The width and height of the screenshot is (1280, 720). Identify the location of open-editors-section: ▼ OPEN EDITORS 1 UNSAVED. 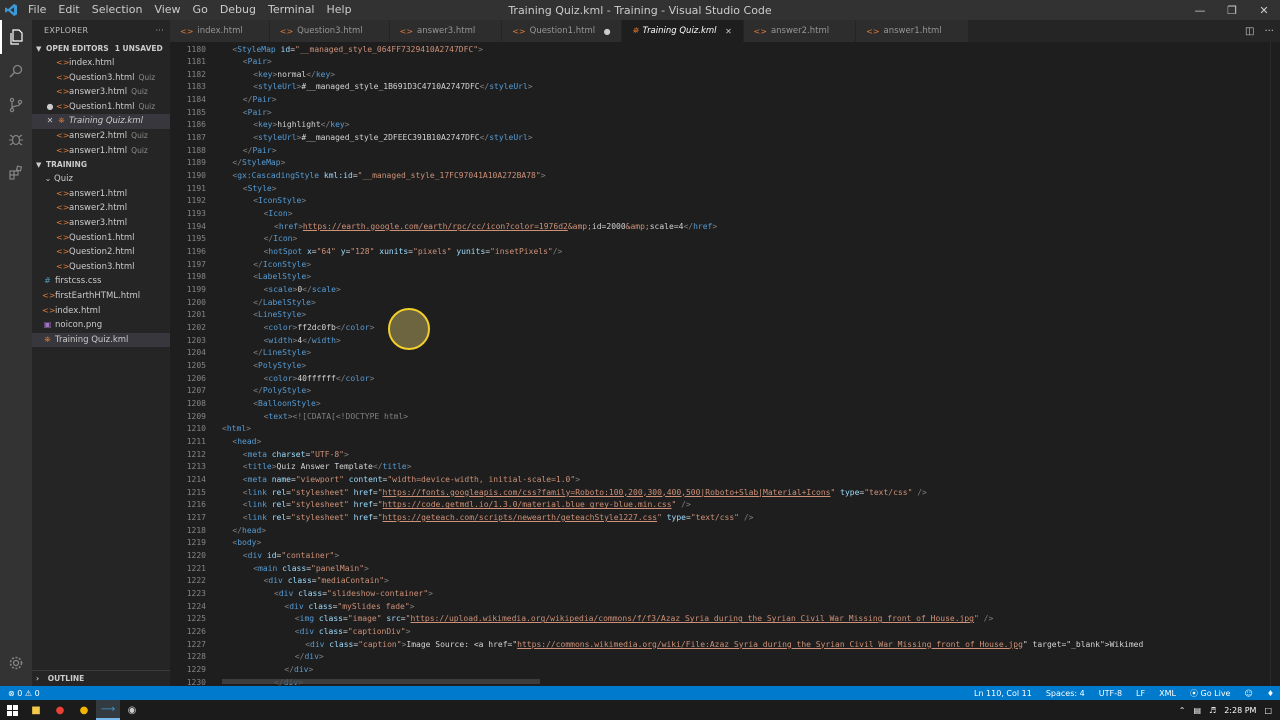
(101, 49).